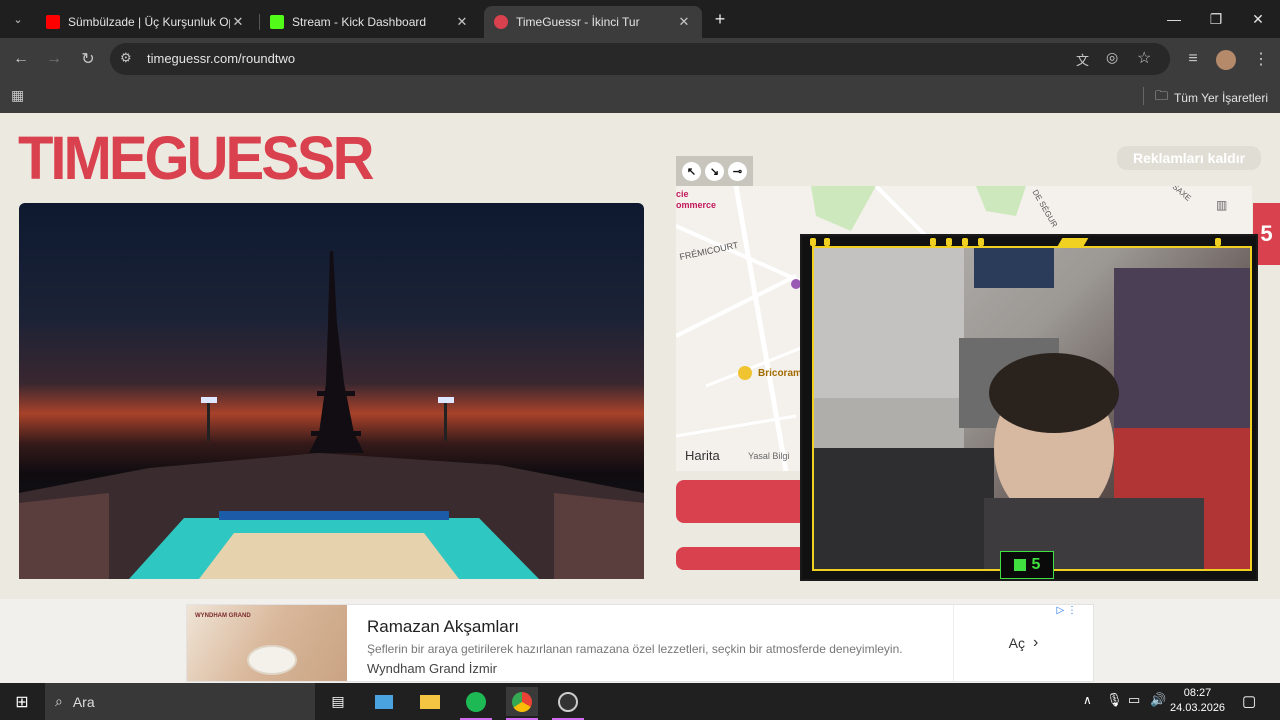 The height and width of the screenshot is (720, 1280). Describe the element at coordinates (19, 95) in the screenshot. I see `apps-icon: ▦` at that location.